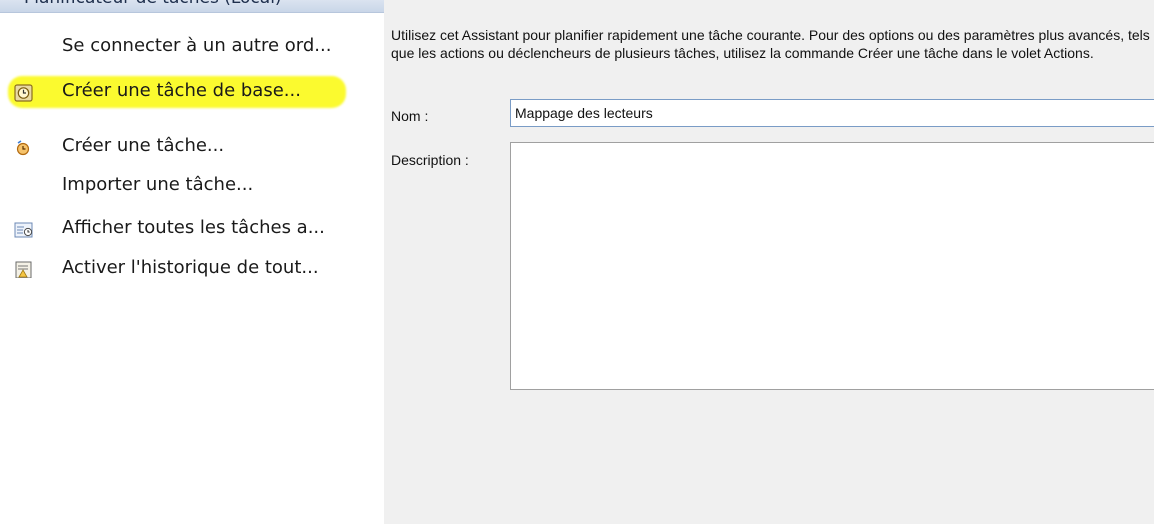 The width and height of the screenshot is (1154, 524). I want to click on name-label: Nom :, so click(410, 116).